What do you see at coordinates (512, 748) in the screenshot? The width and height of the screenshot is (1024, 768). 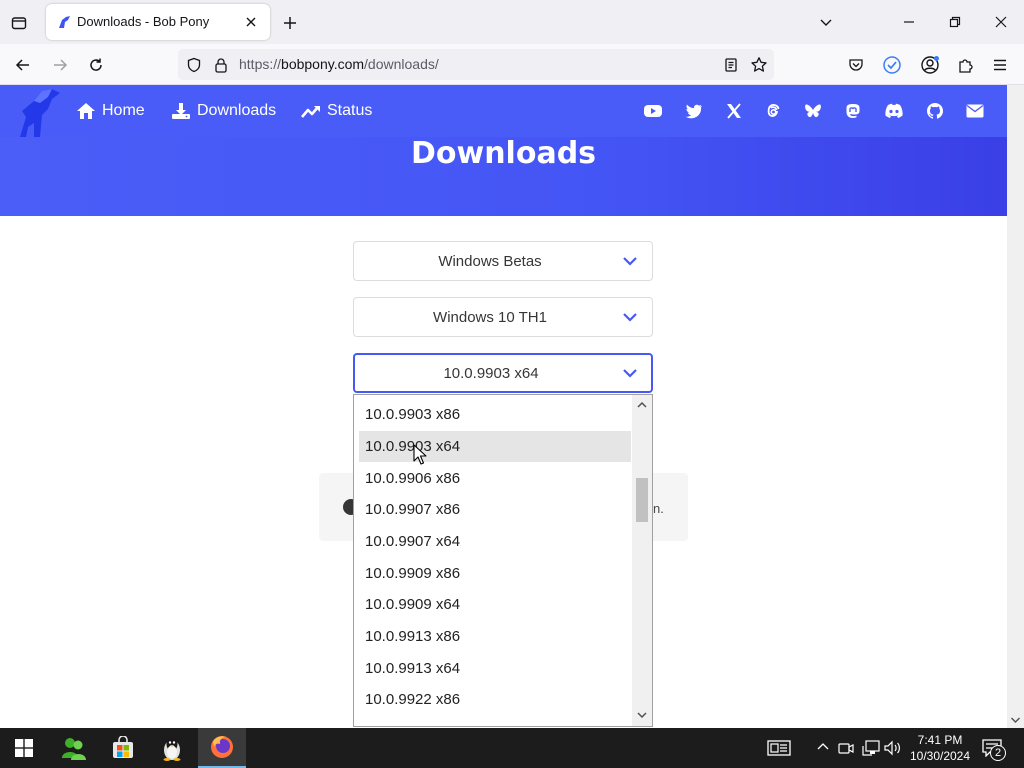 I see `windows-taskbar: 7:41 PM 10/30/2024 2` at bounding box center [512, 748].